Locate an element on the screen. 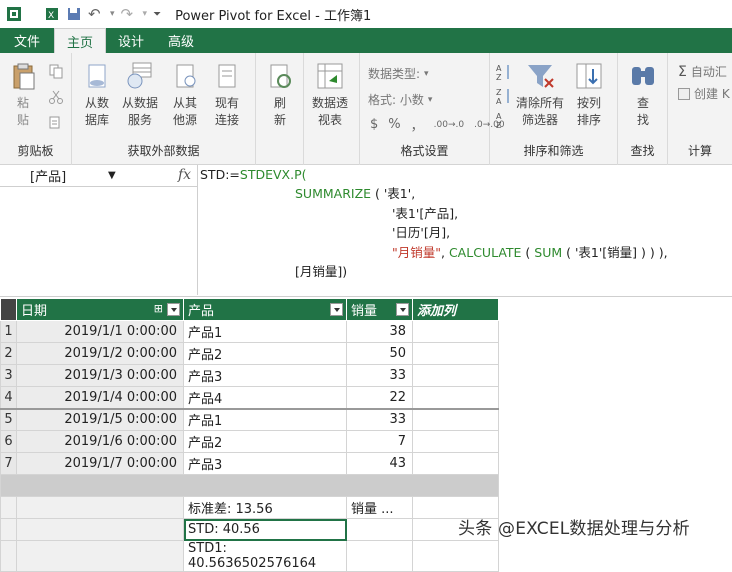 This screenshot has width=732, height=572. excel-icon: X is located at coordinates (52, 14).